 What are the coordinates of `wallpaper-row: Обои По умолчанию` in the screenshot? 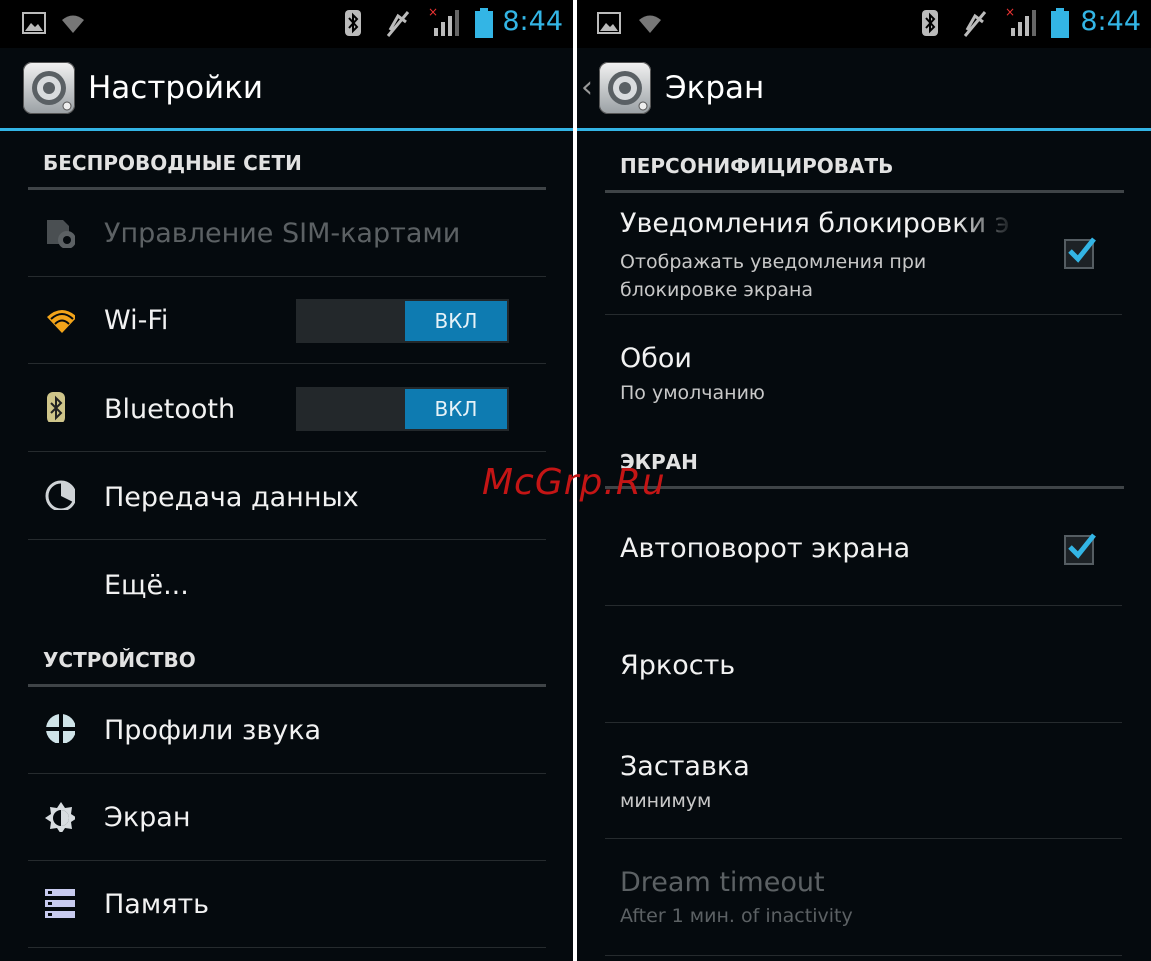 It's located at (863, 369).